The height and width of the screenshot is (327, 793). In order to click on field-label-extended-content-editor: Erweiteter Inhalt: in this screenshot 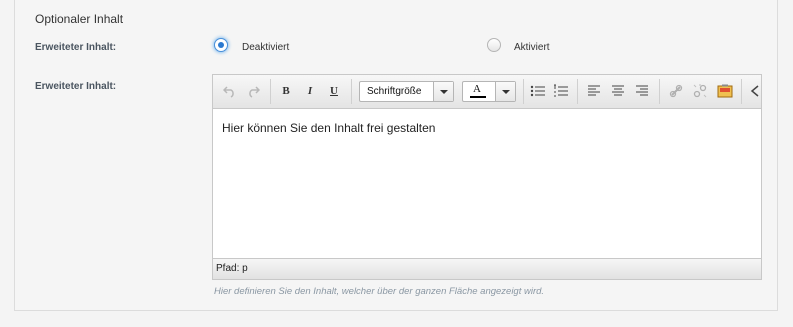, I will do `click(76, 86)`.